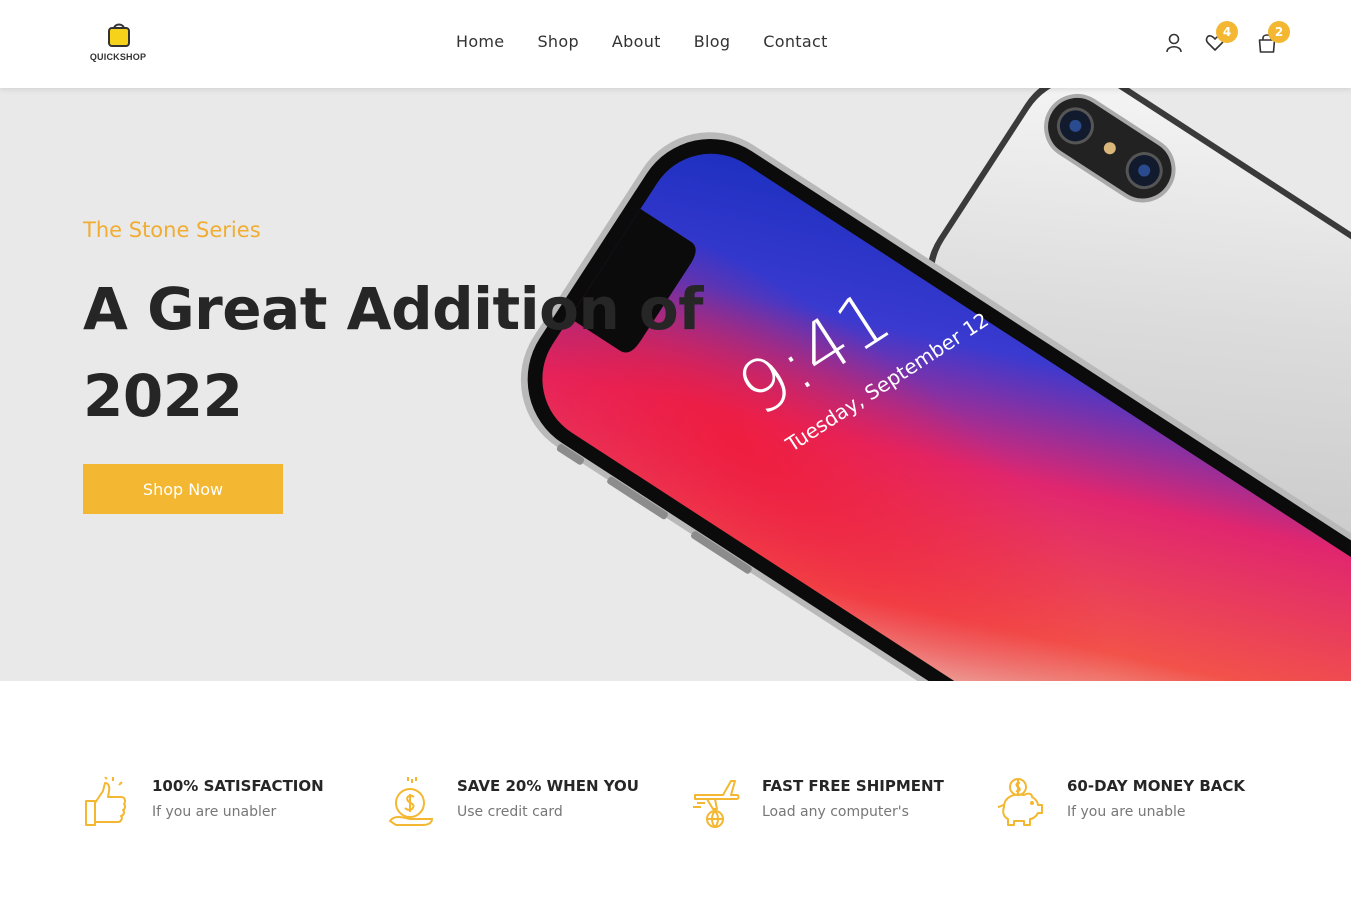  Describe the element at coordinates (393, 352) in the screenshot. I see `hero-headline: A Great Addition of 2022` at that location.